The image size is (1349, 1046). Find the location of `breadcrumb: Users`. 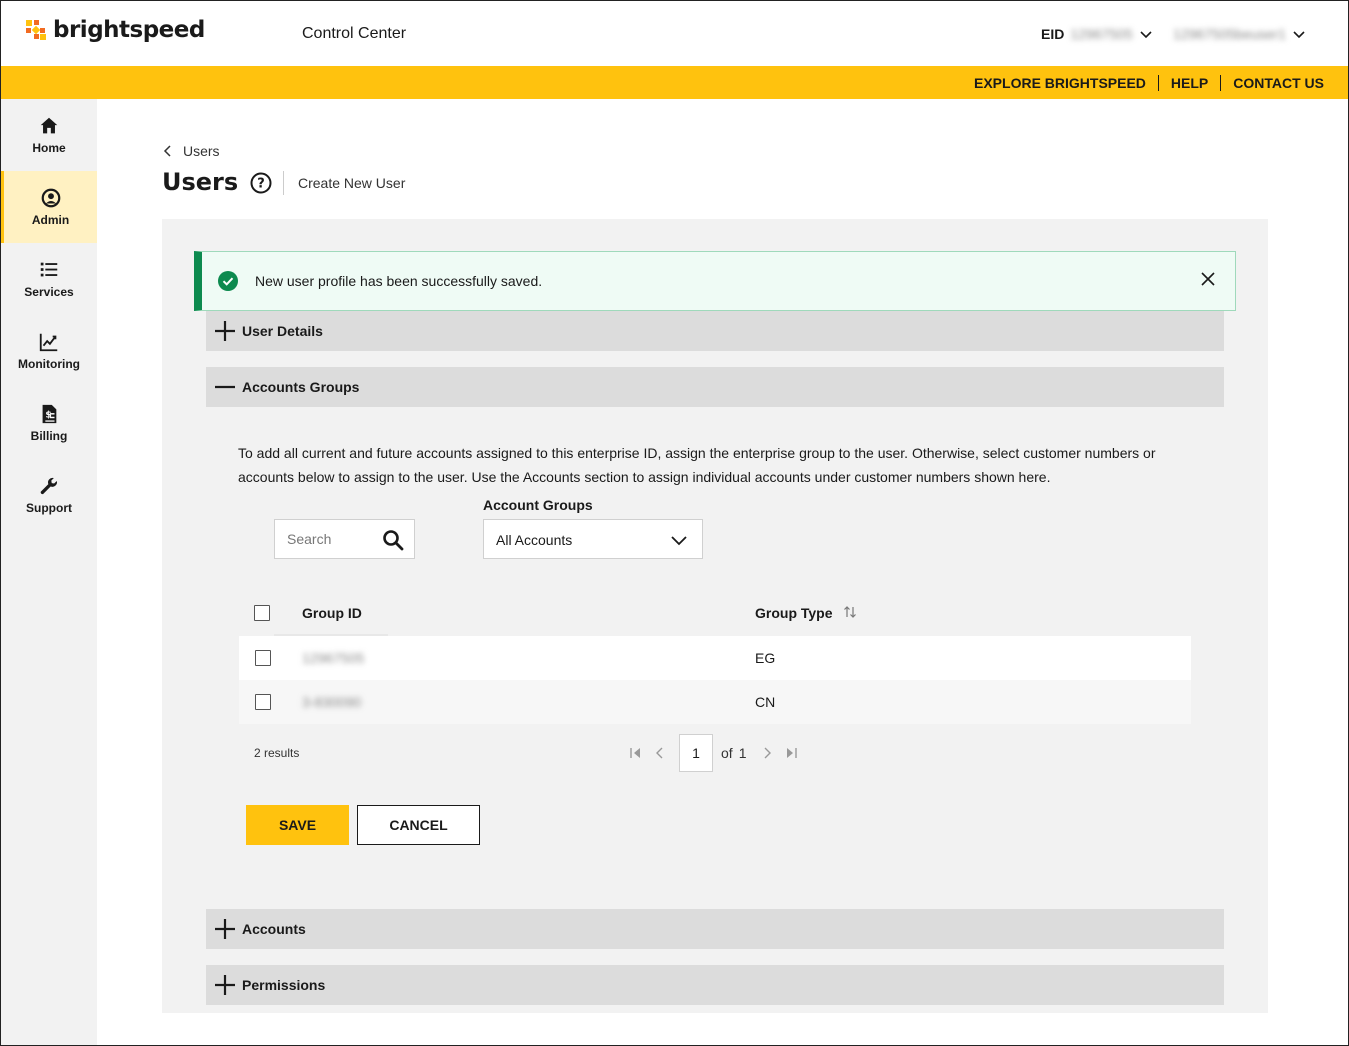

breadcrumb: Users is located at coordinates (191, 151).